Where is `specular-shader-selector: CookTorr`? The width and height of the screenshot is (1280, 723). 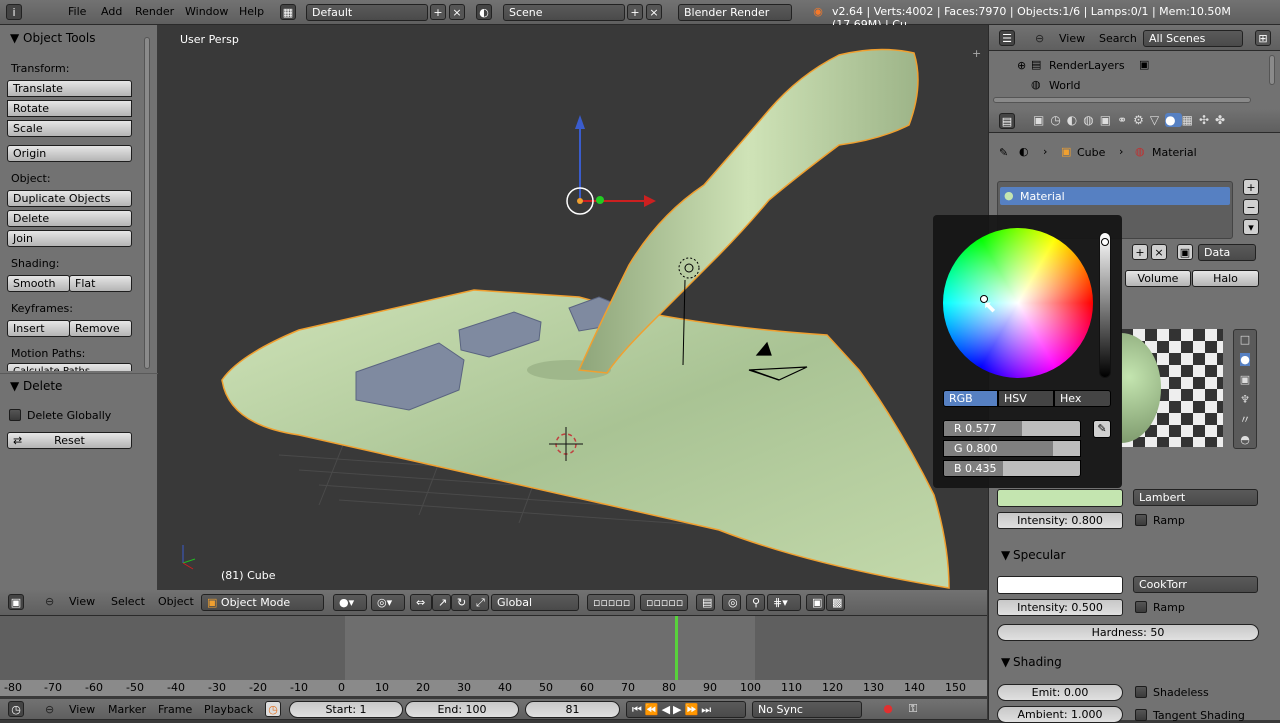 specular-shader-selector: CookTorr is located at coordinates (1195, 584).